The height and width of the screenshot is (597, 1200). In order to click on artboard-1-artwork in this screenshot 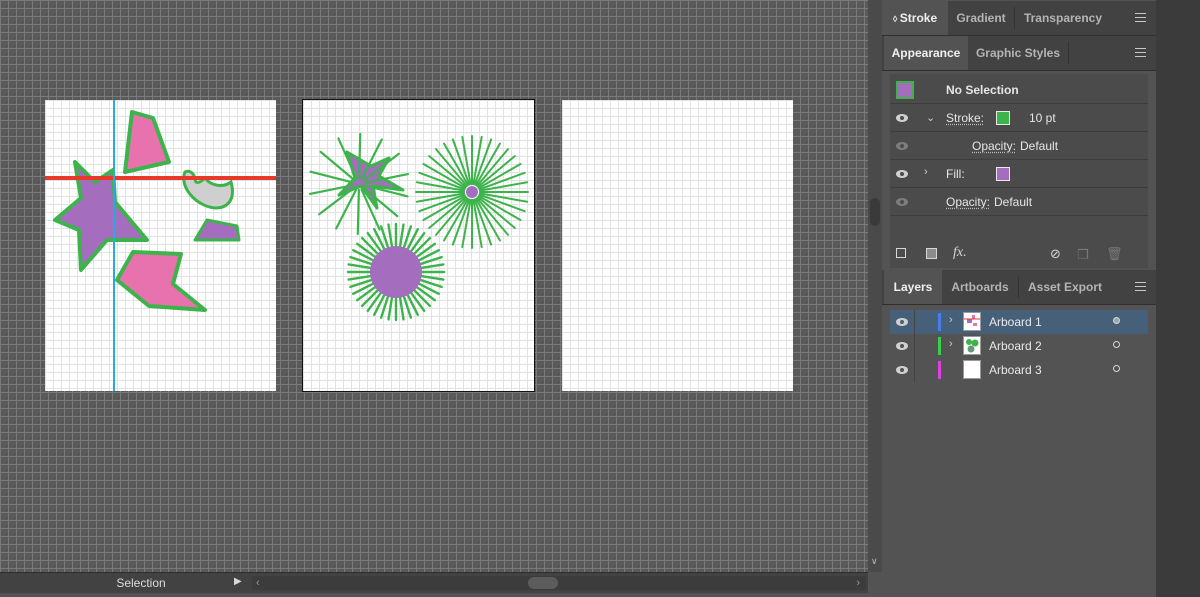, I will do `click(160, 245)`.